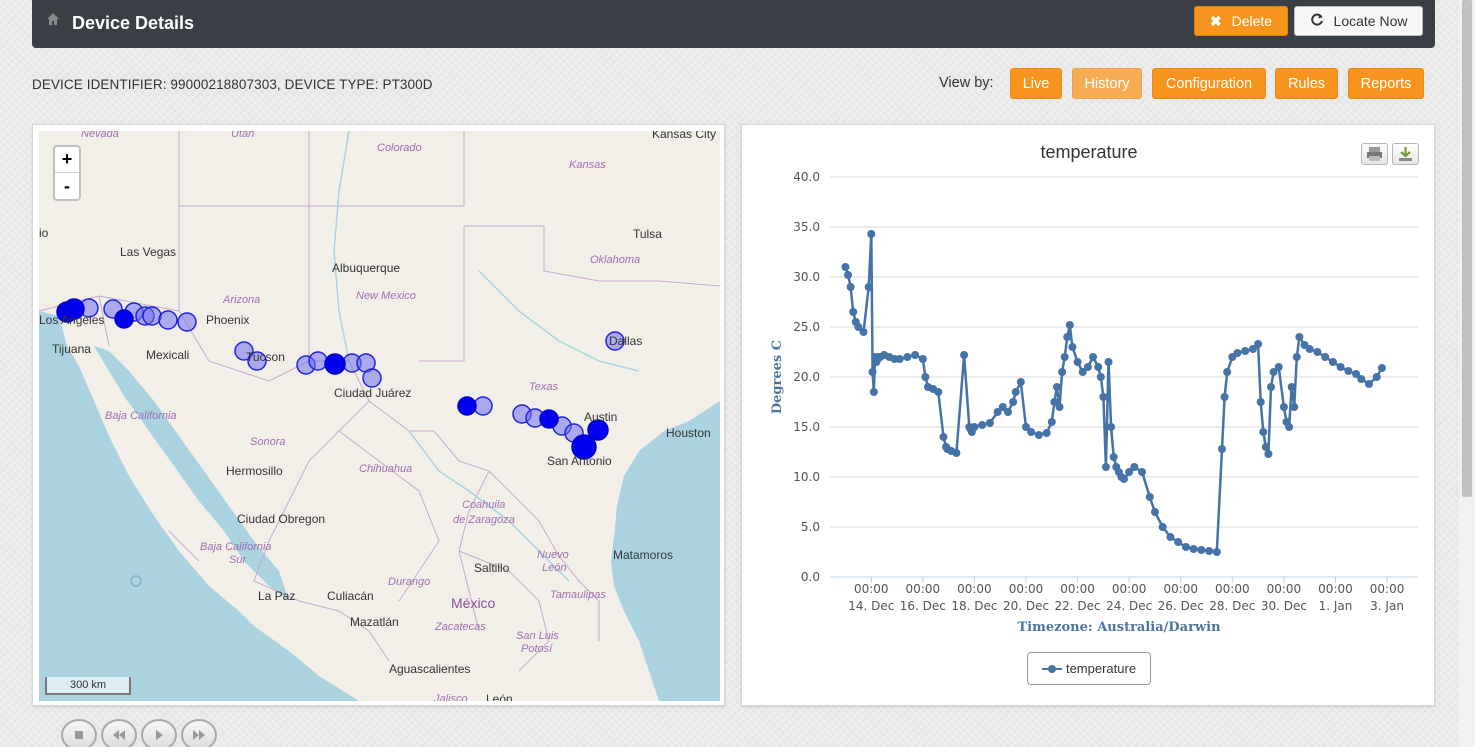 The height and width of the screenshot is (747, 1475). I want to click on delete-button: ✖ Delete, so click(1241, 21).